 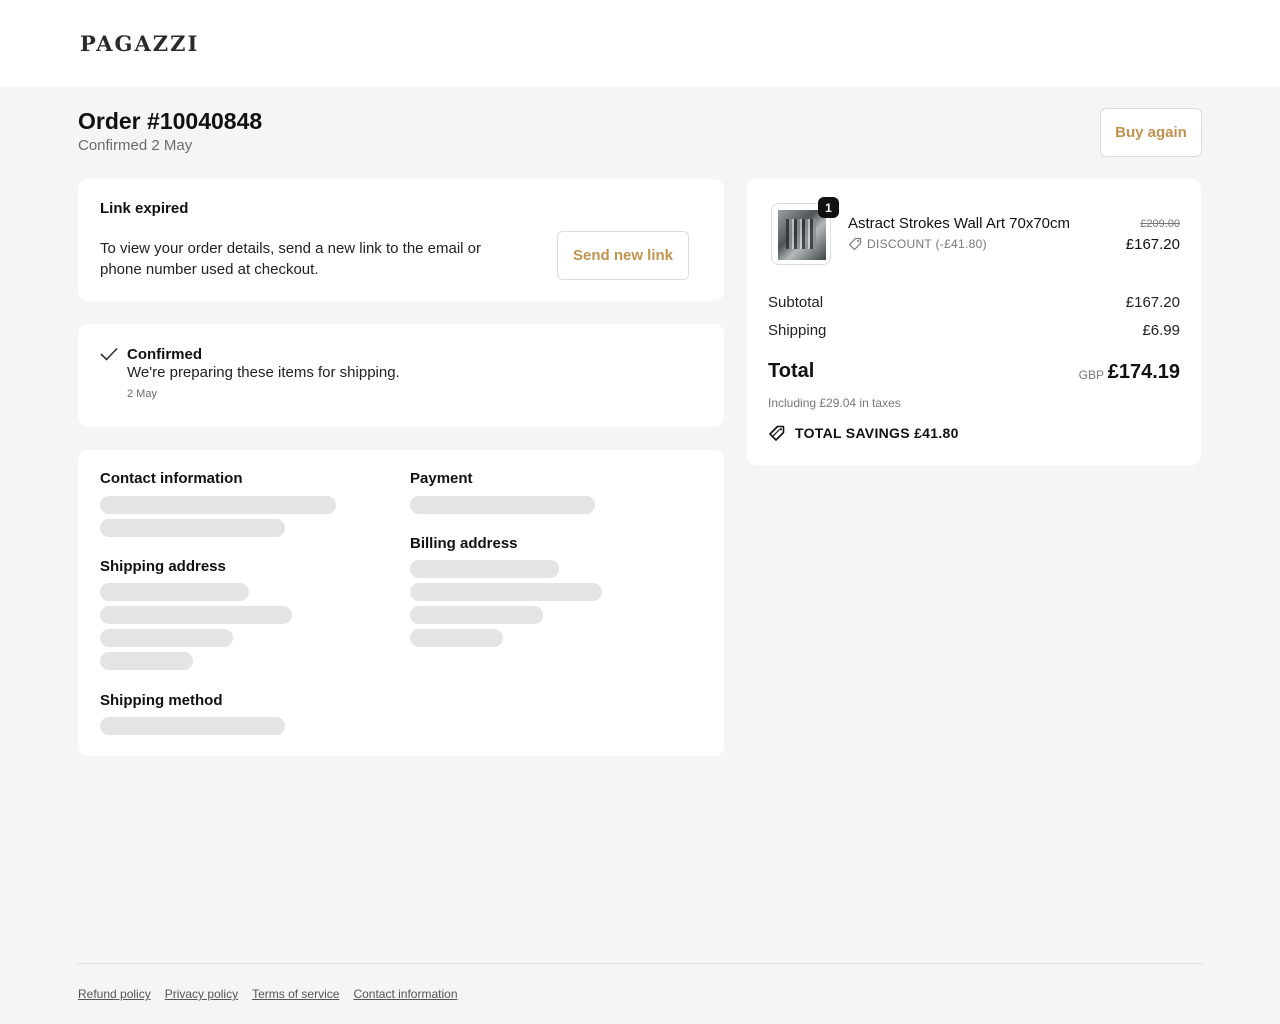 What do you see at coordinates (1091, 375) in the screenshot?
I see `currency-code: GBP` at bounding box center [1091, 375].